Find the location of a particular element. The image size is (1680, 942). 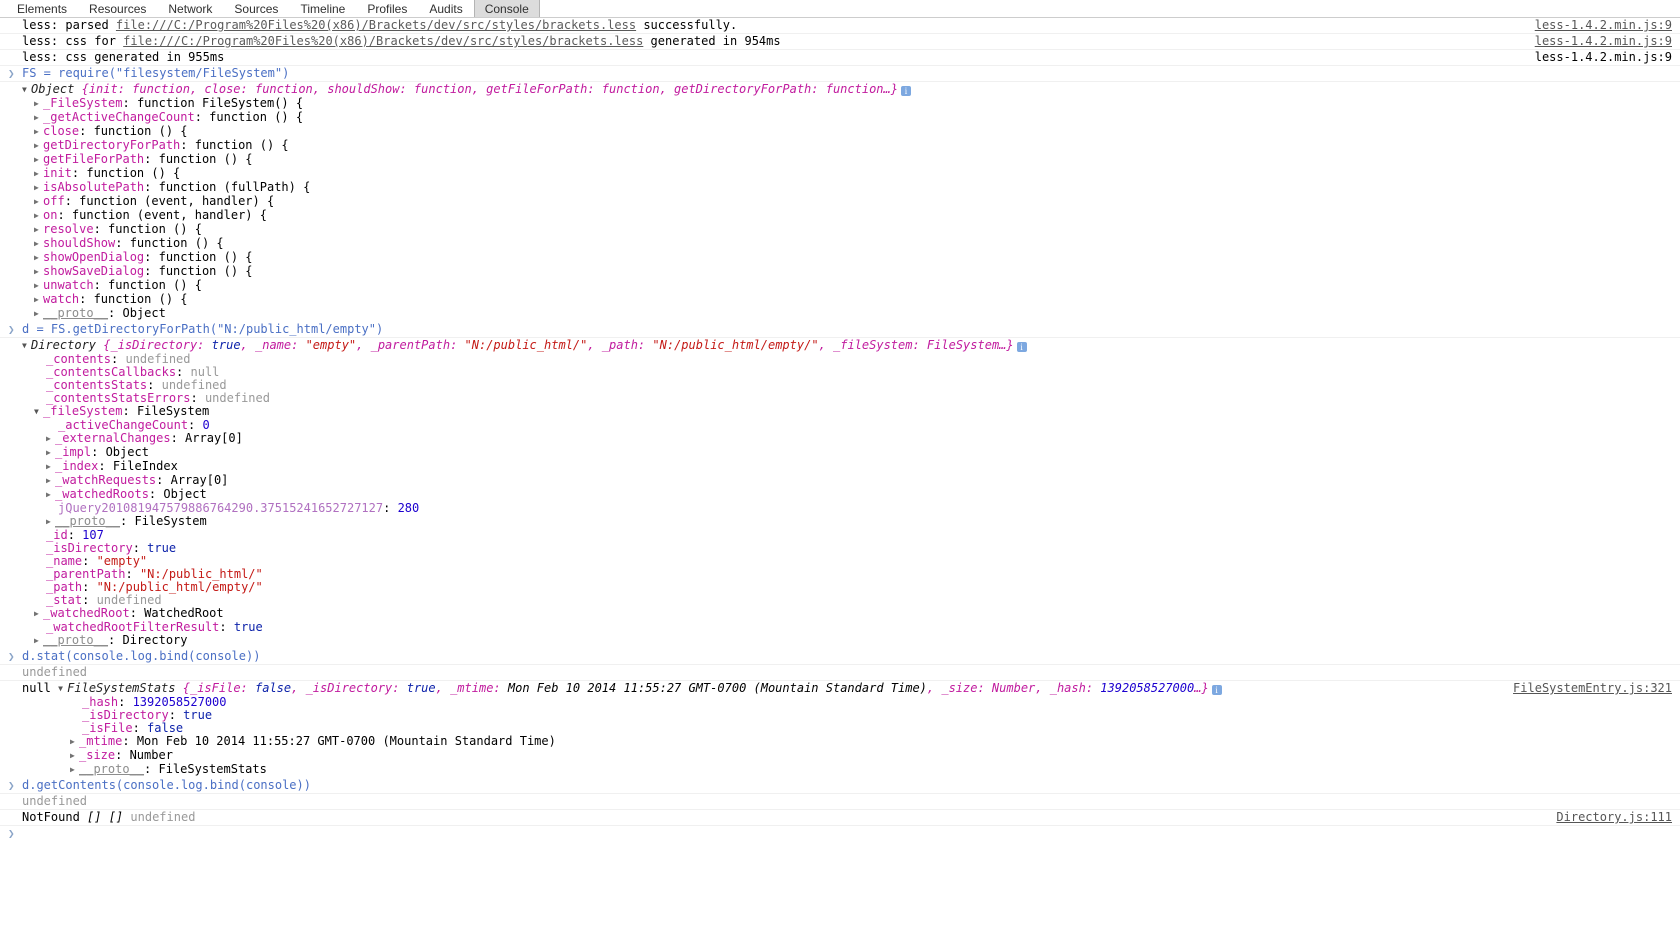

console-input-command: ❯ d.stat(console.log.bind(console)) is located at coordinates (840, 657).